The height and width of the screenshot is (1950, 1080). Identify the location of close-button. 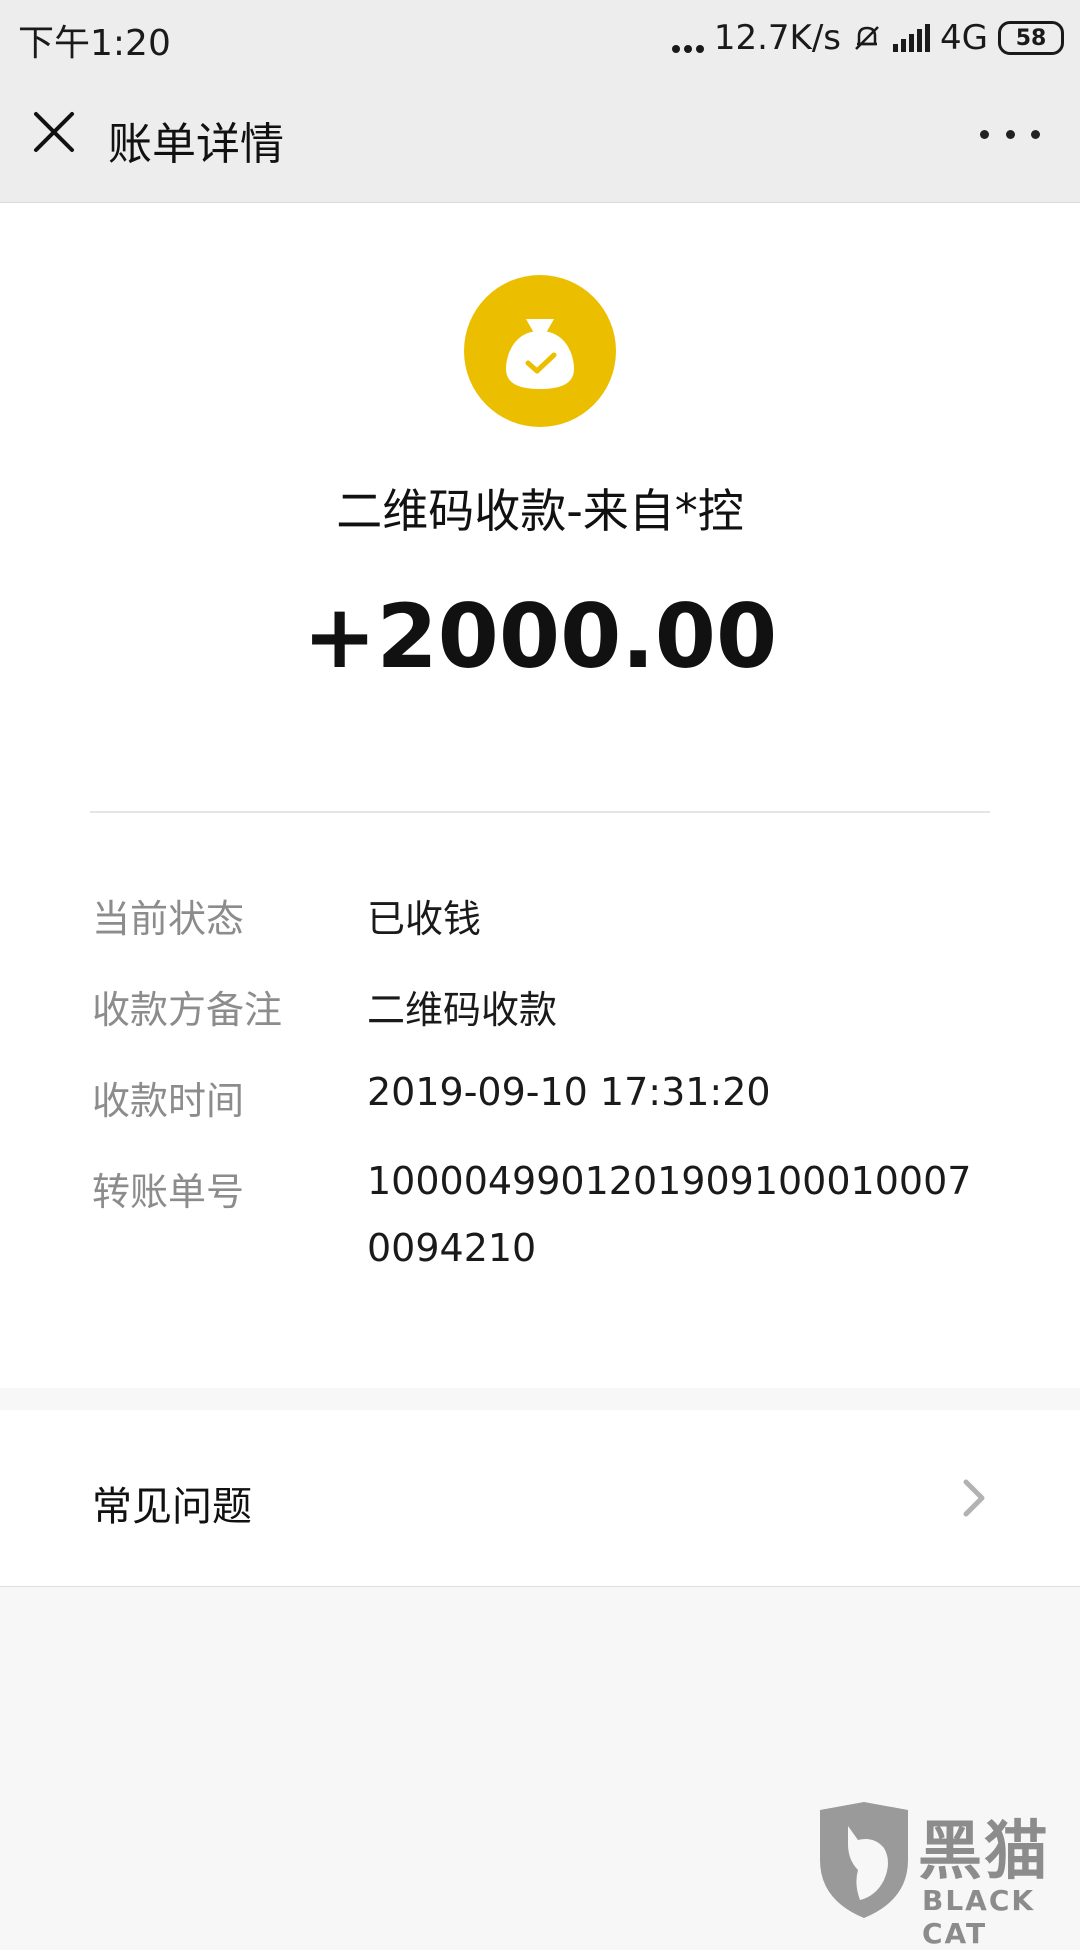
(54, 132).